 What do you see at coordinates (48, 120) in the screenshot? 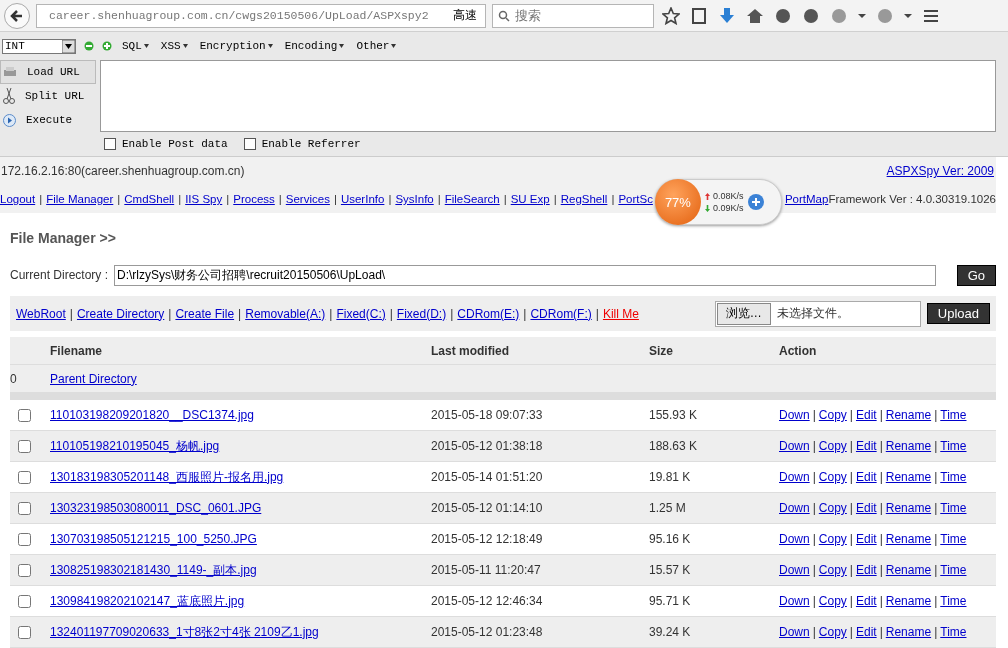
I see `action-button: Execute` at bounding box center [48, 120].